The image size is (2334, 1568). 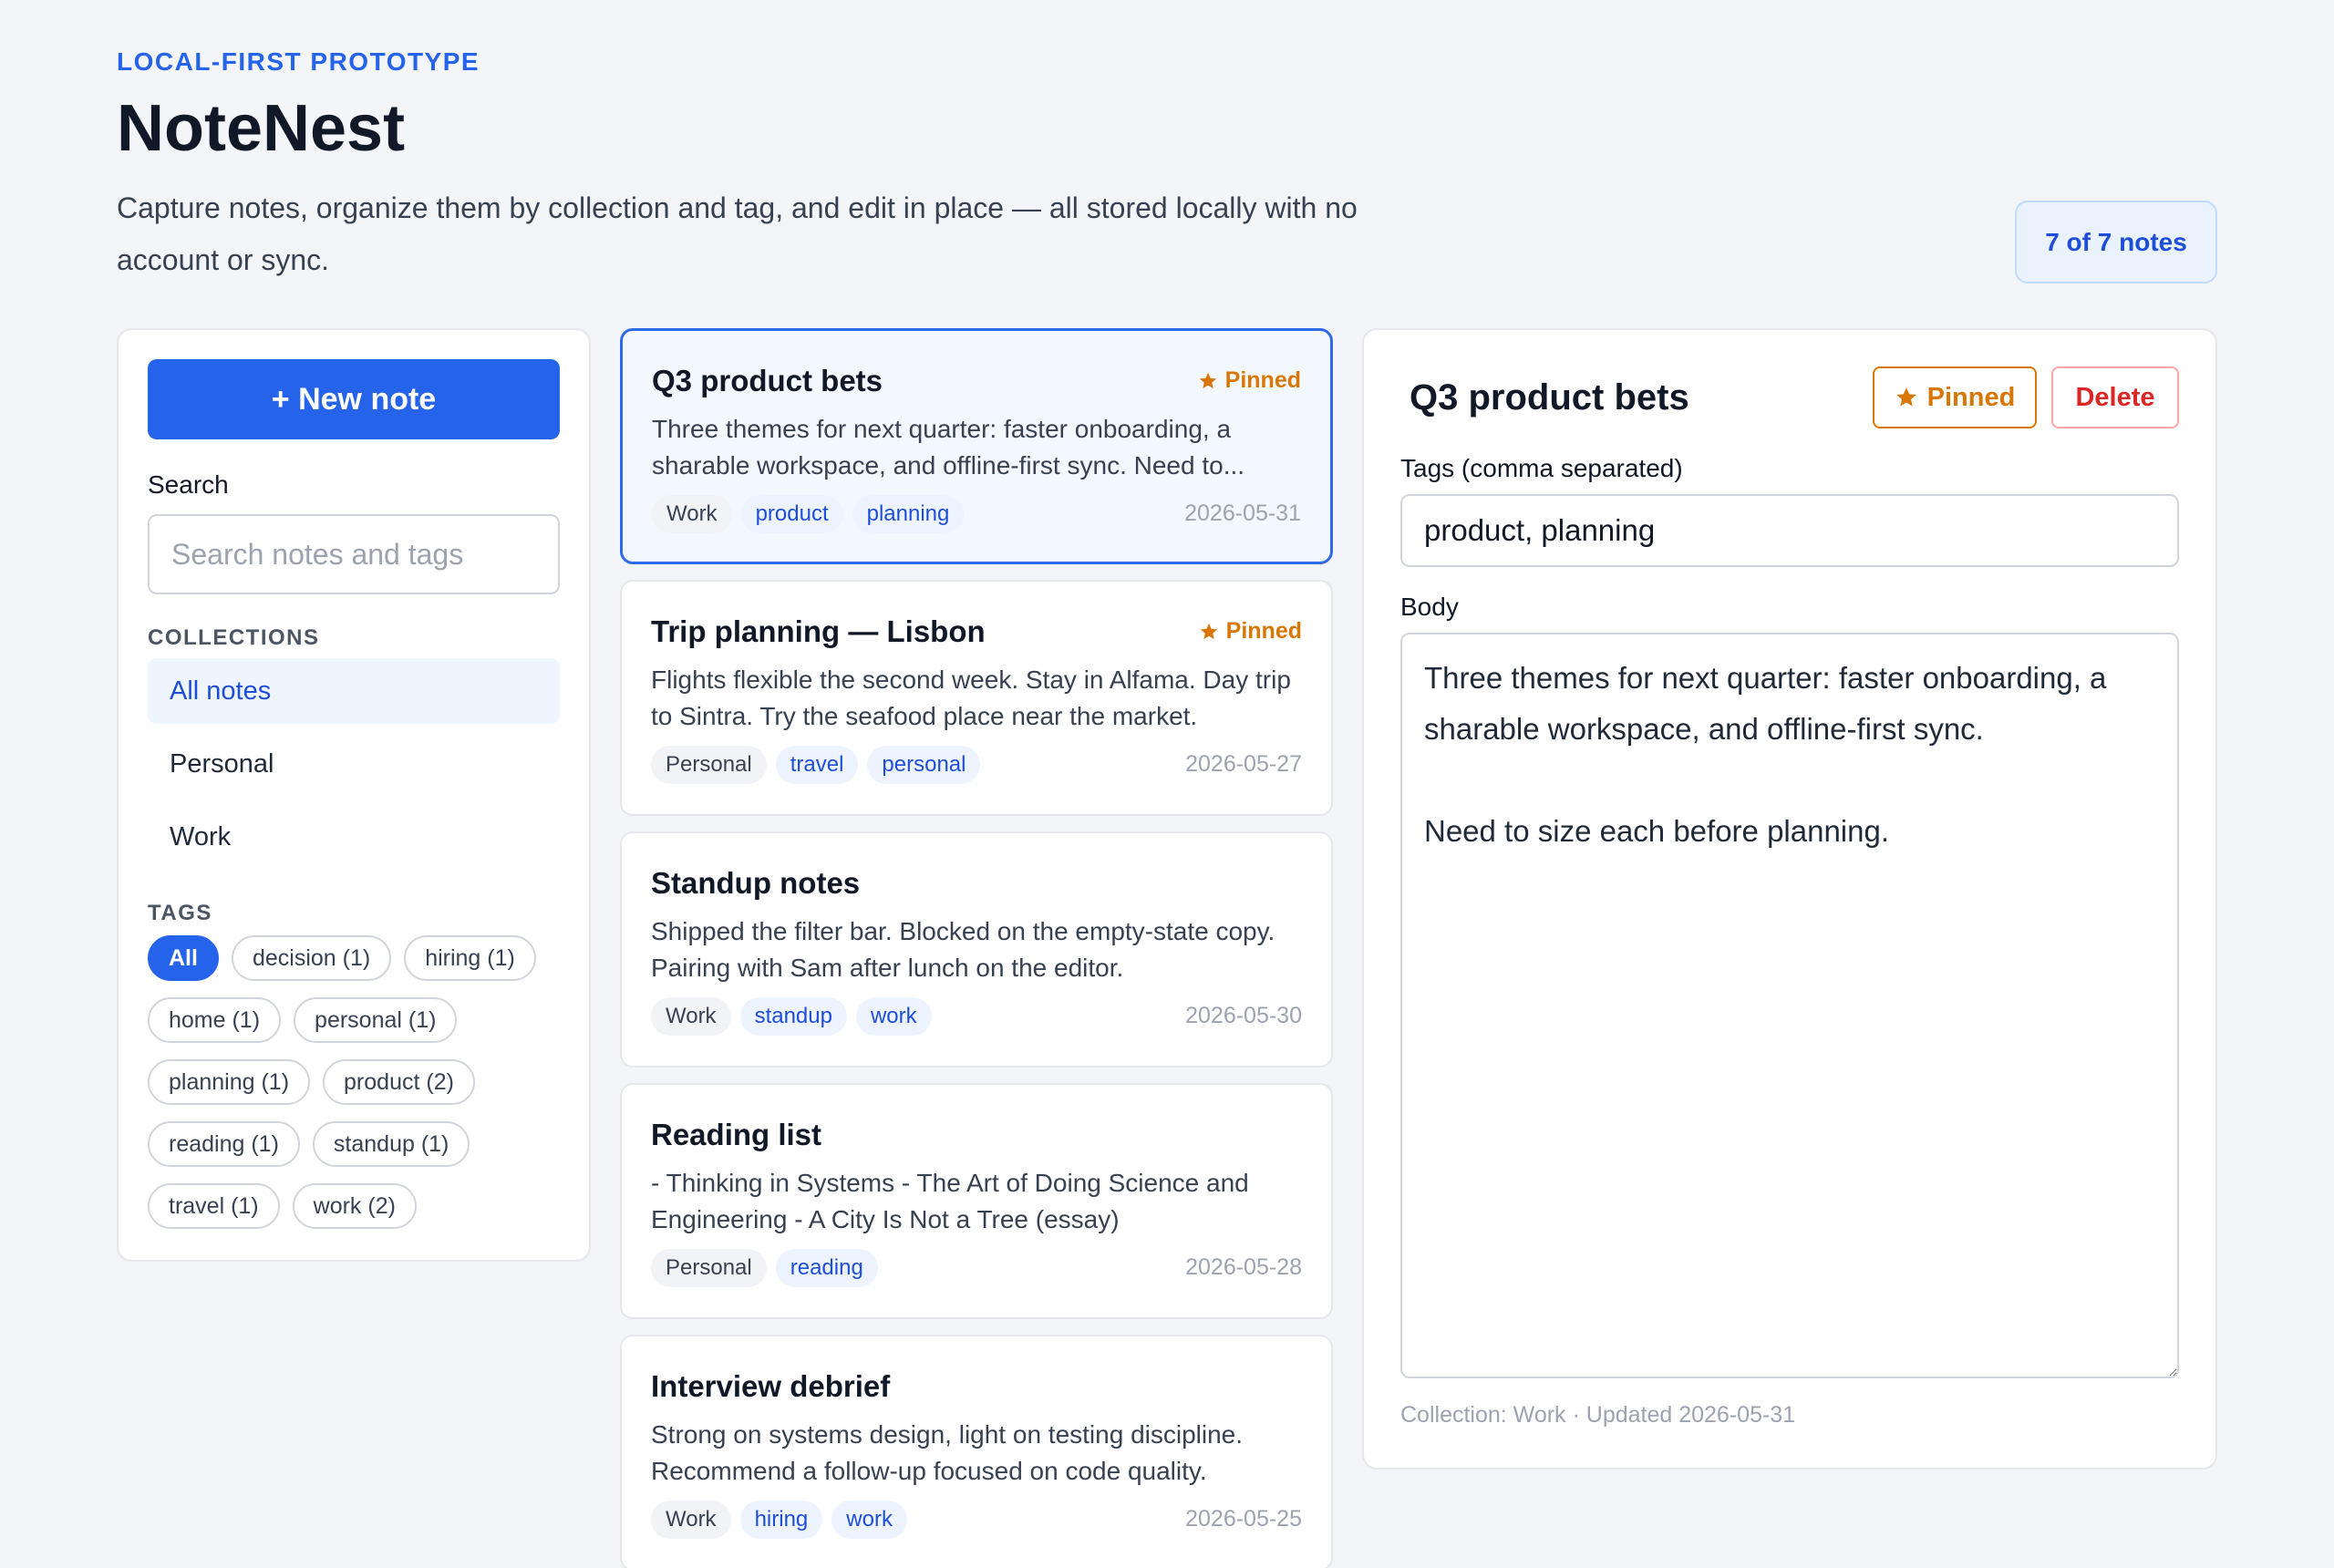 I want to click on tag-filter-chip: All, so click(x=183, y=958).